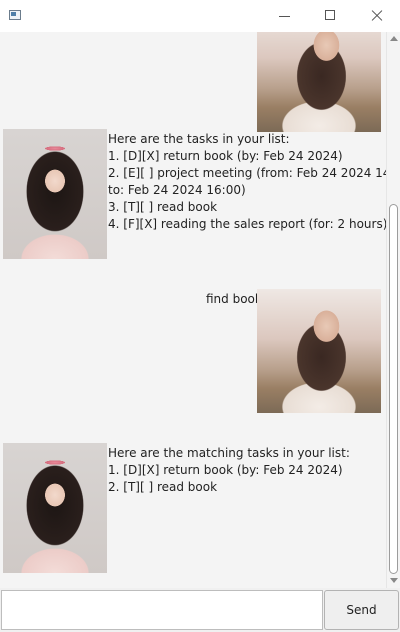  What do you see at coordinates (234, 299) in the screenshot?
I see `user-message: find book` at bounding box center [234, 299].